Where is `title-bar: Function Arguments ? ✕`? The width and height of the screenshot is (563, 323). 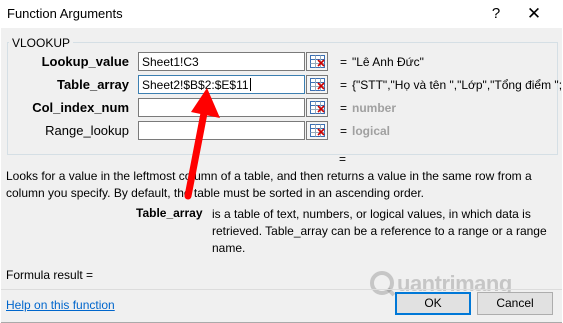
title-bar: Function Arguments ? ✕ is located at coordinates (281, 14).